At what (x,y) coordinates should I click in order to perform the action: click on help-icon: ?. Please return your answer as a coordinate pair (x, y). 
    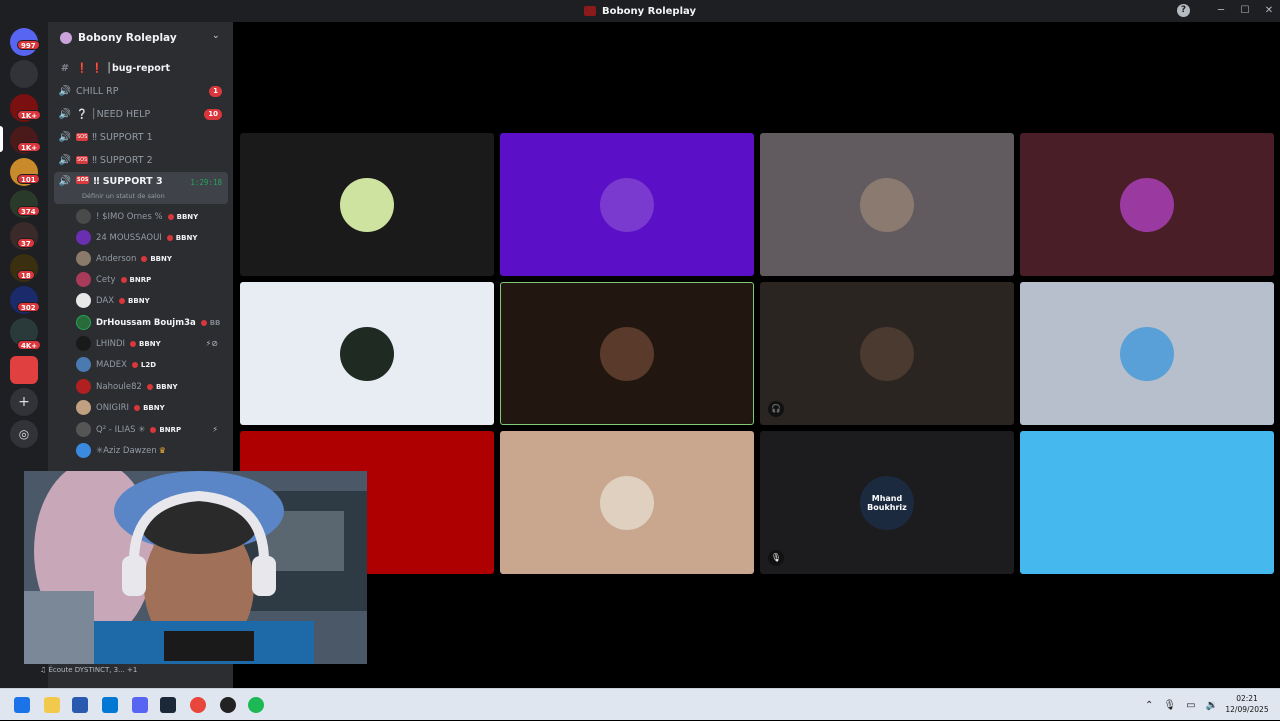
    Looking at the image, I should click on (1183, 10).